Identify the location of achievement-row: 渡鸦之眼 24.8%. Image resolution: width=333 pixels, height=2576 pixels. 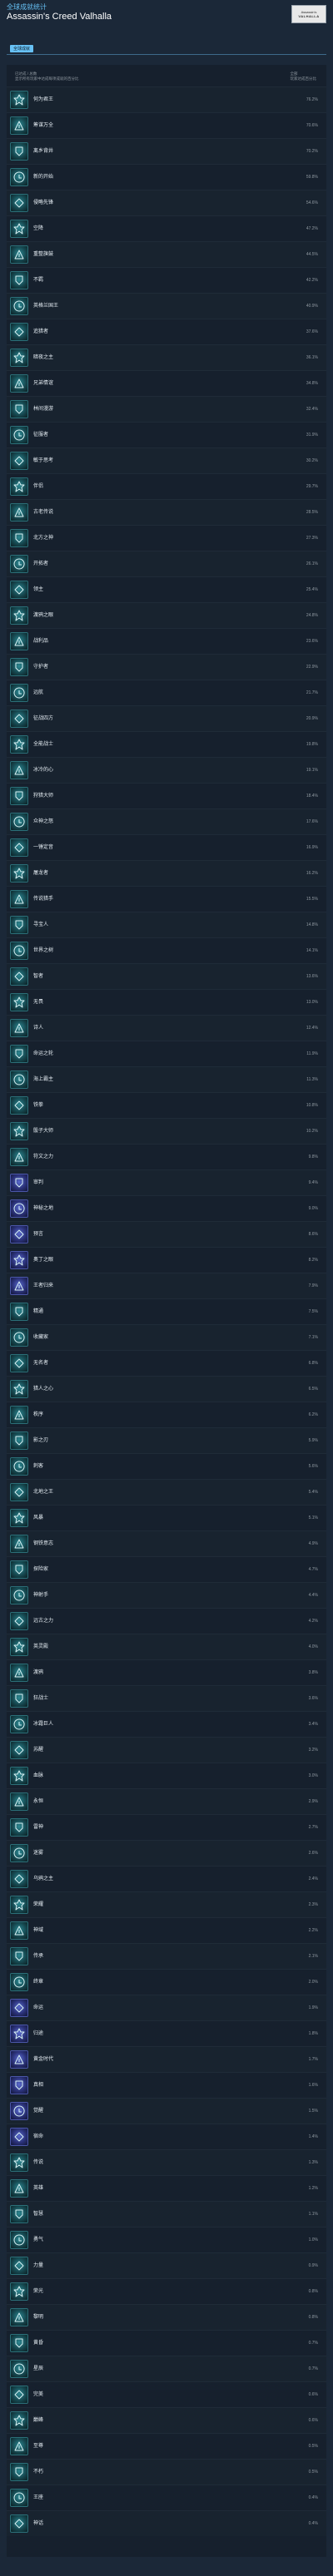
(166, 615).